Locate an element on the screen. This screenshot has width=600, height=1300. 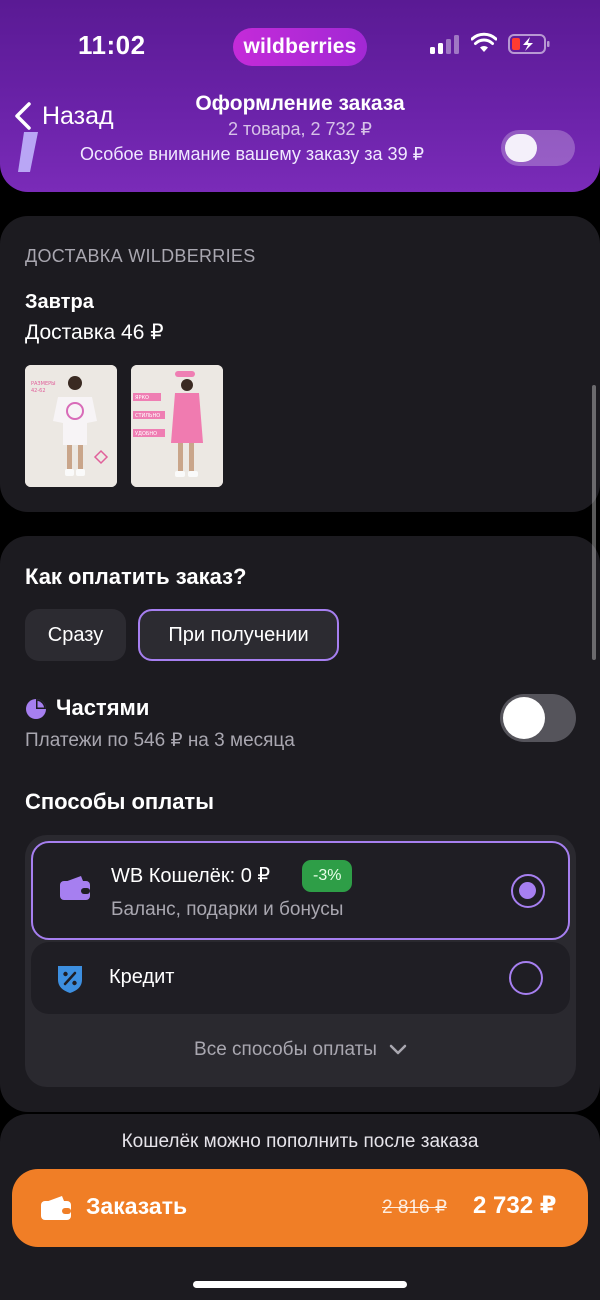
wifi-icon is located at coordinates (484, 42).